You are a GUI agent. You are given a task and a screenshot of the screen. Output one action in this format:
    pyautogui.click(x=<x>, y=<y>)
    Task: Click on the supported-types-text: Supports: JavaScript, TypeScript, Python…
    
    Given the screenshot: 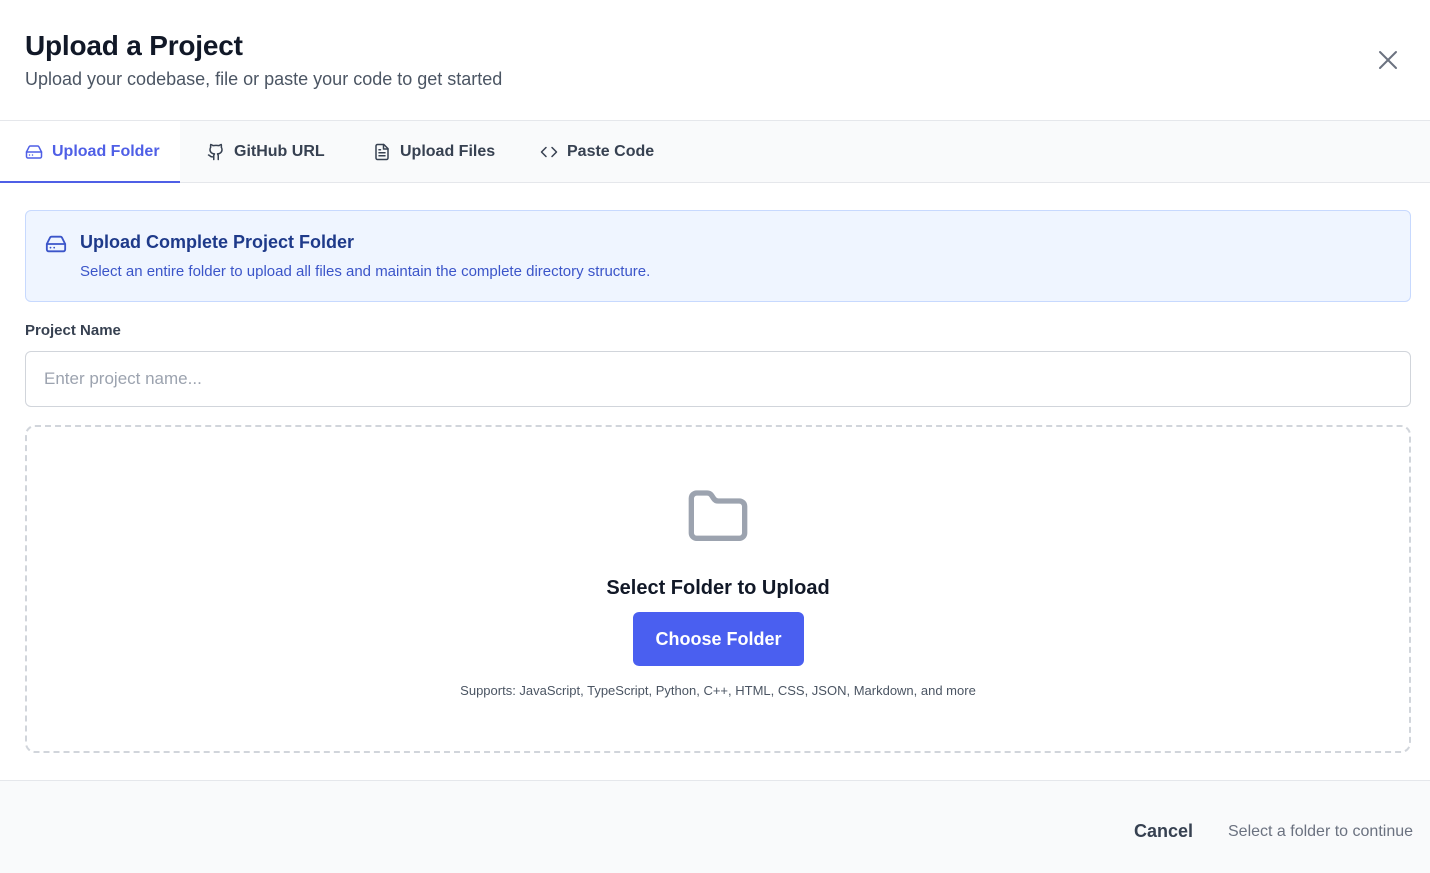 What is the action you would take?
    pyautogui.click(x=718, y=690)
    